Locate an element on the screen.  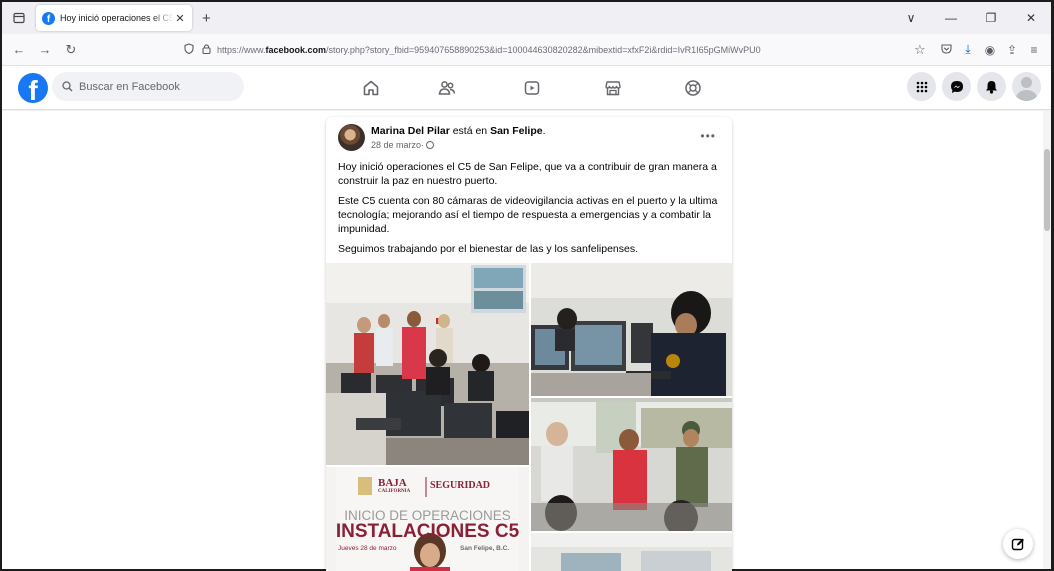
account-icon: ◉ is located at coordinates (990, 50).